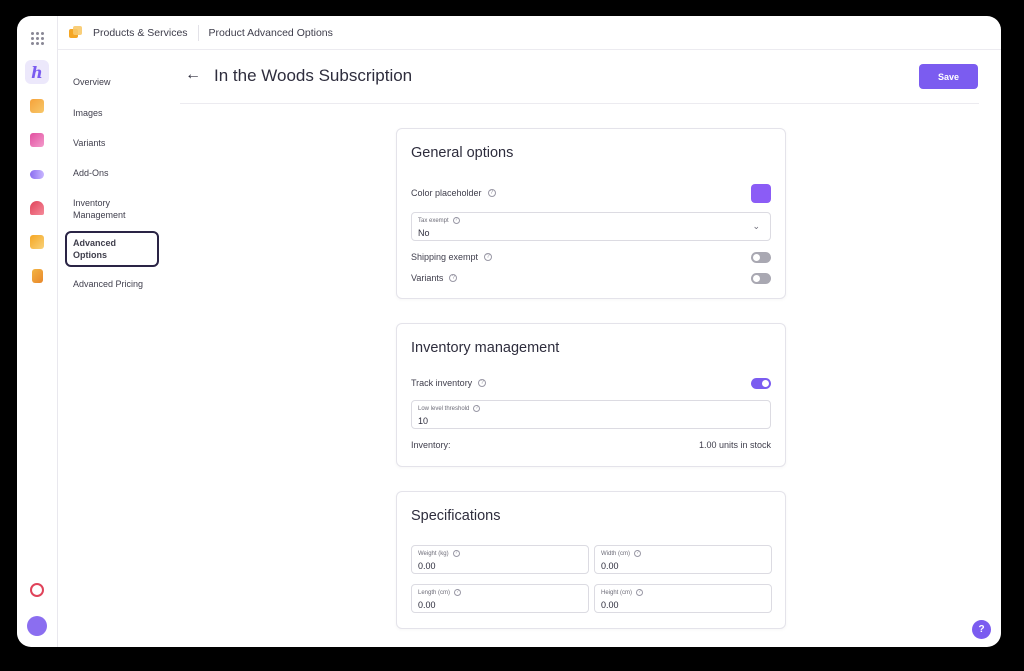  I want to click on help-button: ?, so click(981, 629).